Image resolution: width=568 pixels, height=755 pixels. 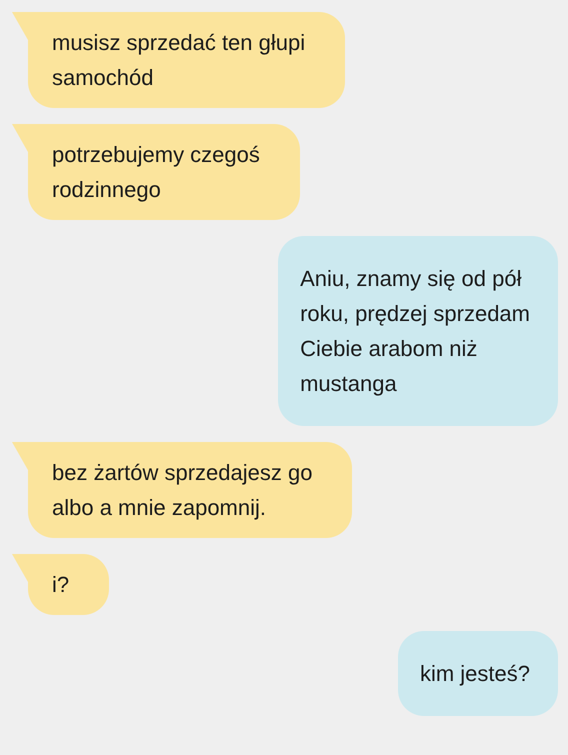 What do you see at coordinates (164, 172) in the screenshot?
I see `message-bubble: potrzebujemy czegoś rodzinnego` at bounding box center [164, 172].